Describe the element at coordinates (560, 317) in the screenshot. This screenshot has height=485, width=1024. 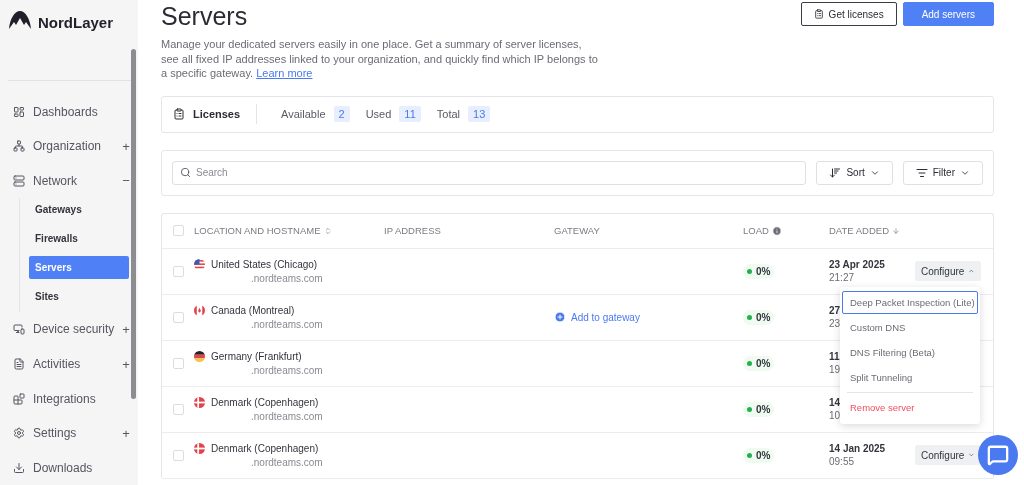
I see `plus-circle-icon` at that location.